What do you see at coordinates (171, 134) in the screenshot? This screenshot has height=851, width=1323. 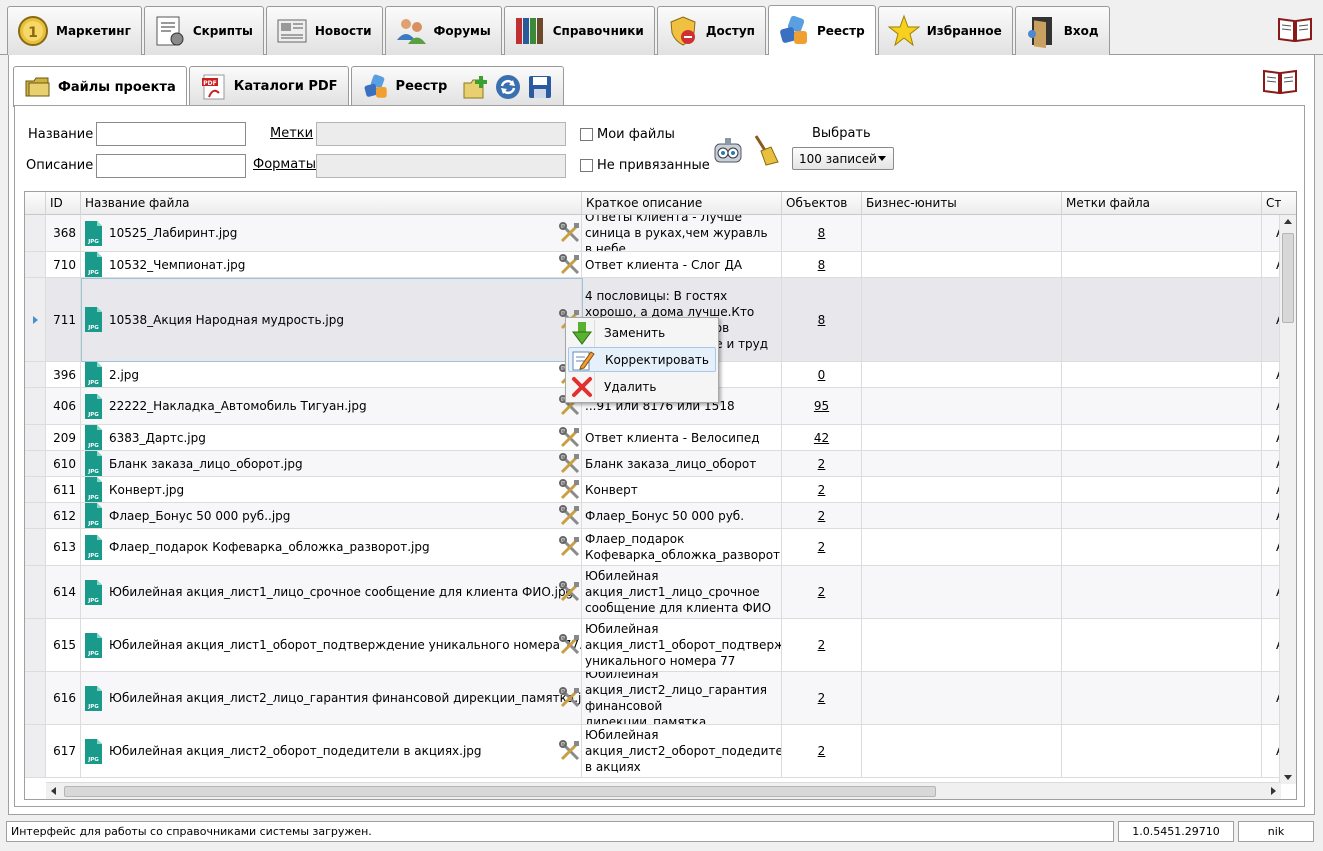 I see `name-filter-input` at bounding box center [171, 134].